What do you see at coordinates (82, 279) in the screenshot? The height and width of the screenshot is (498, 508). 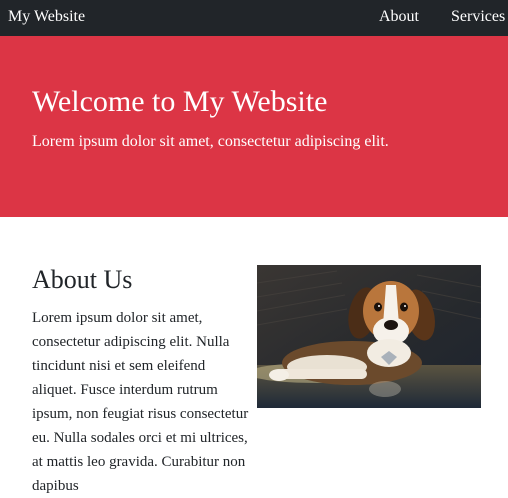 I see `about-heading: About Us` at bounding box center [82, 279].